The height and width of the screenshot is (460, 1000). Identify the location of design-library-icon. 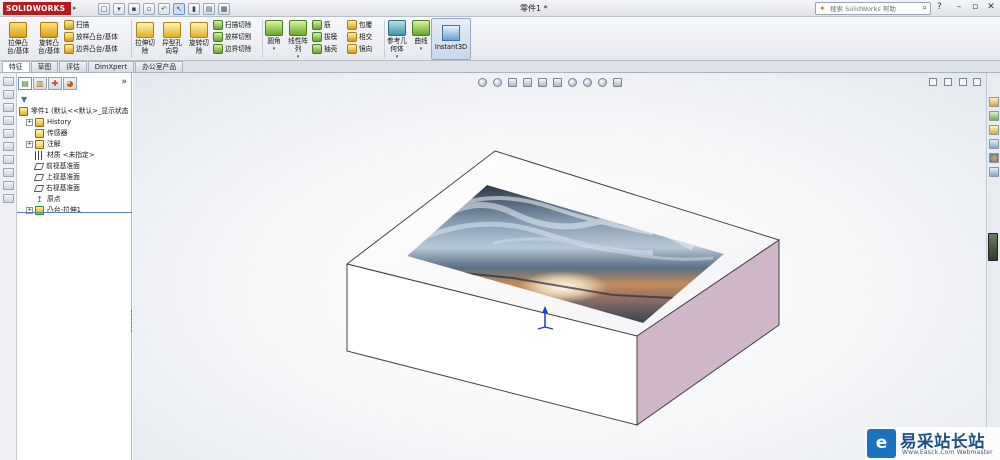
(994, 116).